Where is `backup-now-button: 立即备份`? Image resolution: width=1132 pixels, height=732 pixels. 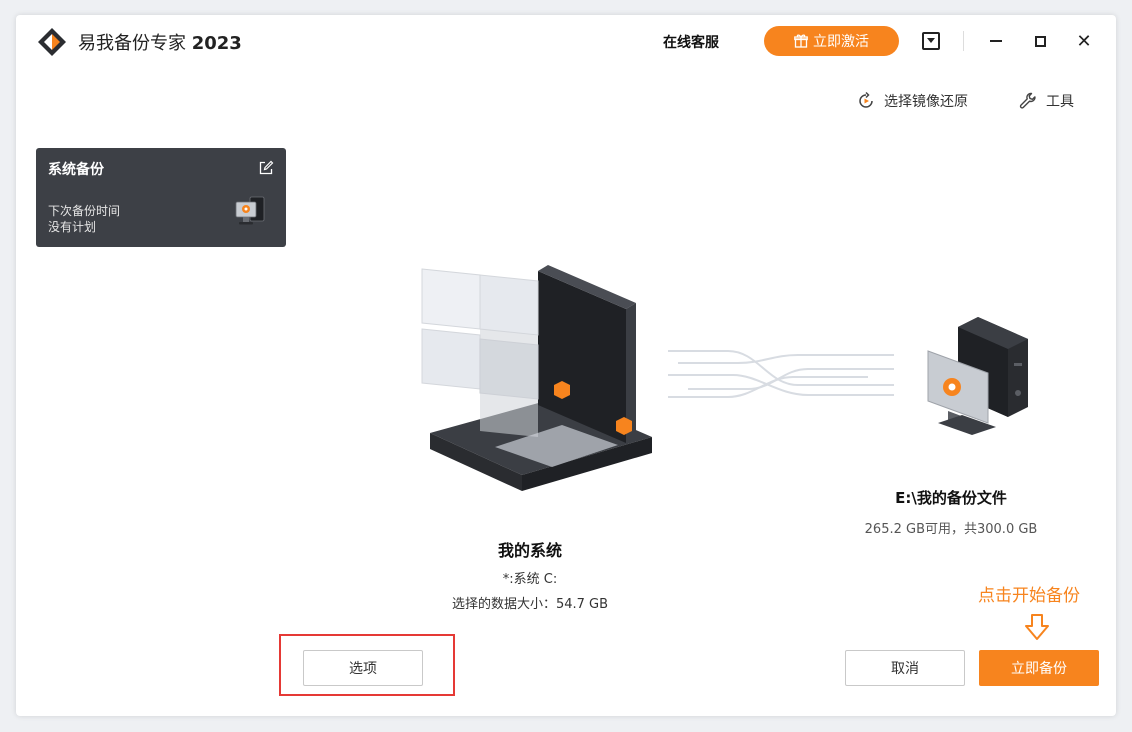 backup-now-button: 立即备份 is located at coordinates (1039, 668).